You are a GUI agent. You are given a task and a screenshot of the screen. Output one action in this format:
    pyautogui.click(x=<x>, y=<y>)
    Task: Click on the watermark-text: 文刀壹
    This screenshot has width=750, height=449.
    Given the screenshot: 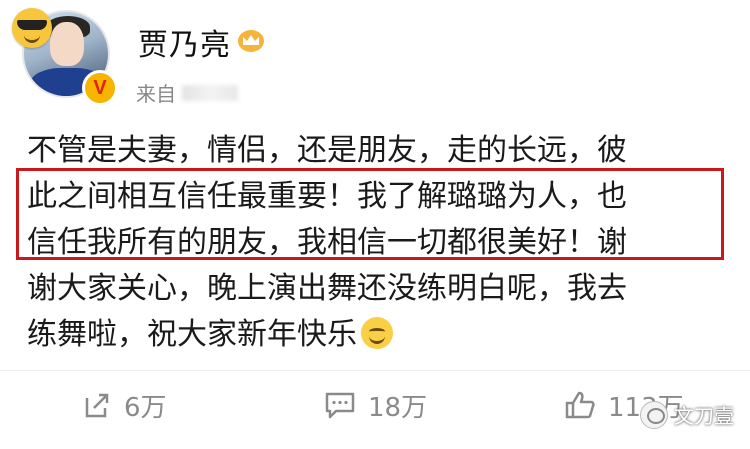 What is the action you would take?
    pyautogui.click(x=704, y=416)
    